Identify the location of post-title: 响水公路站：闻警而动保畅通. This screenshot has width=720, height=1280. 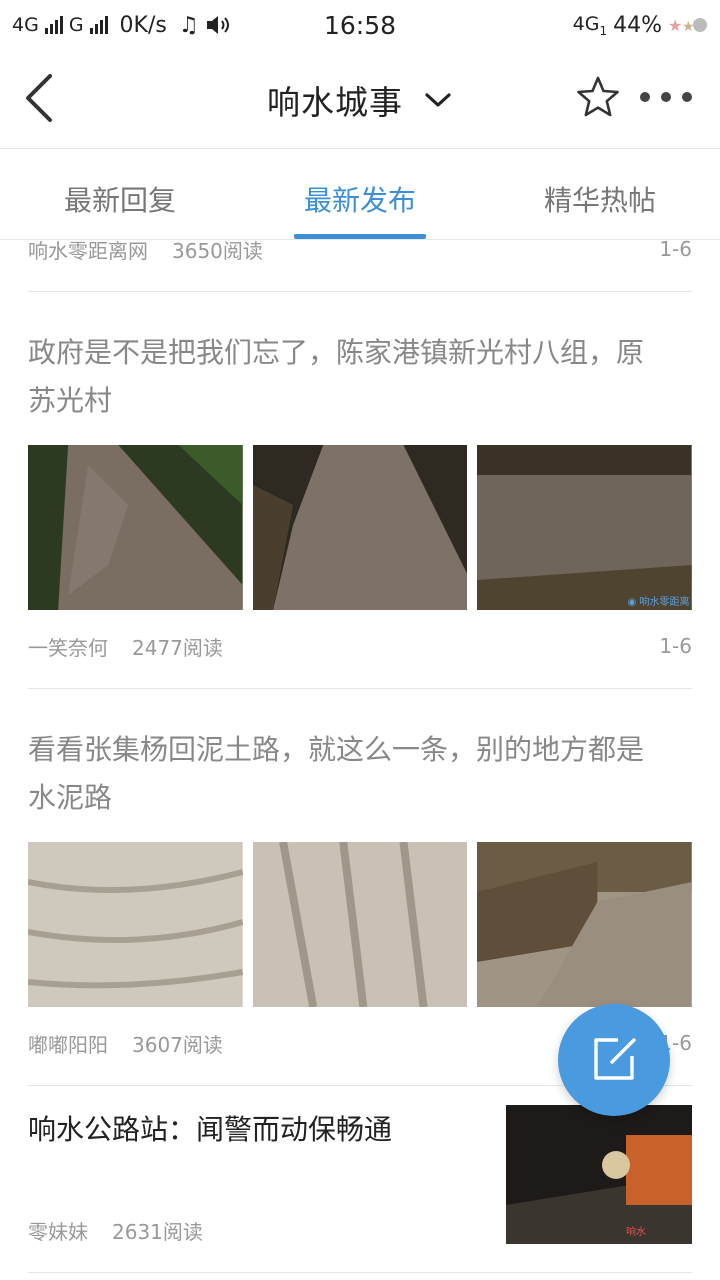
(258, 1130).